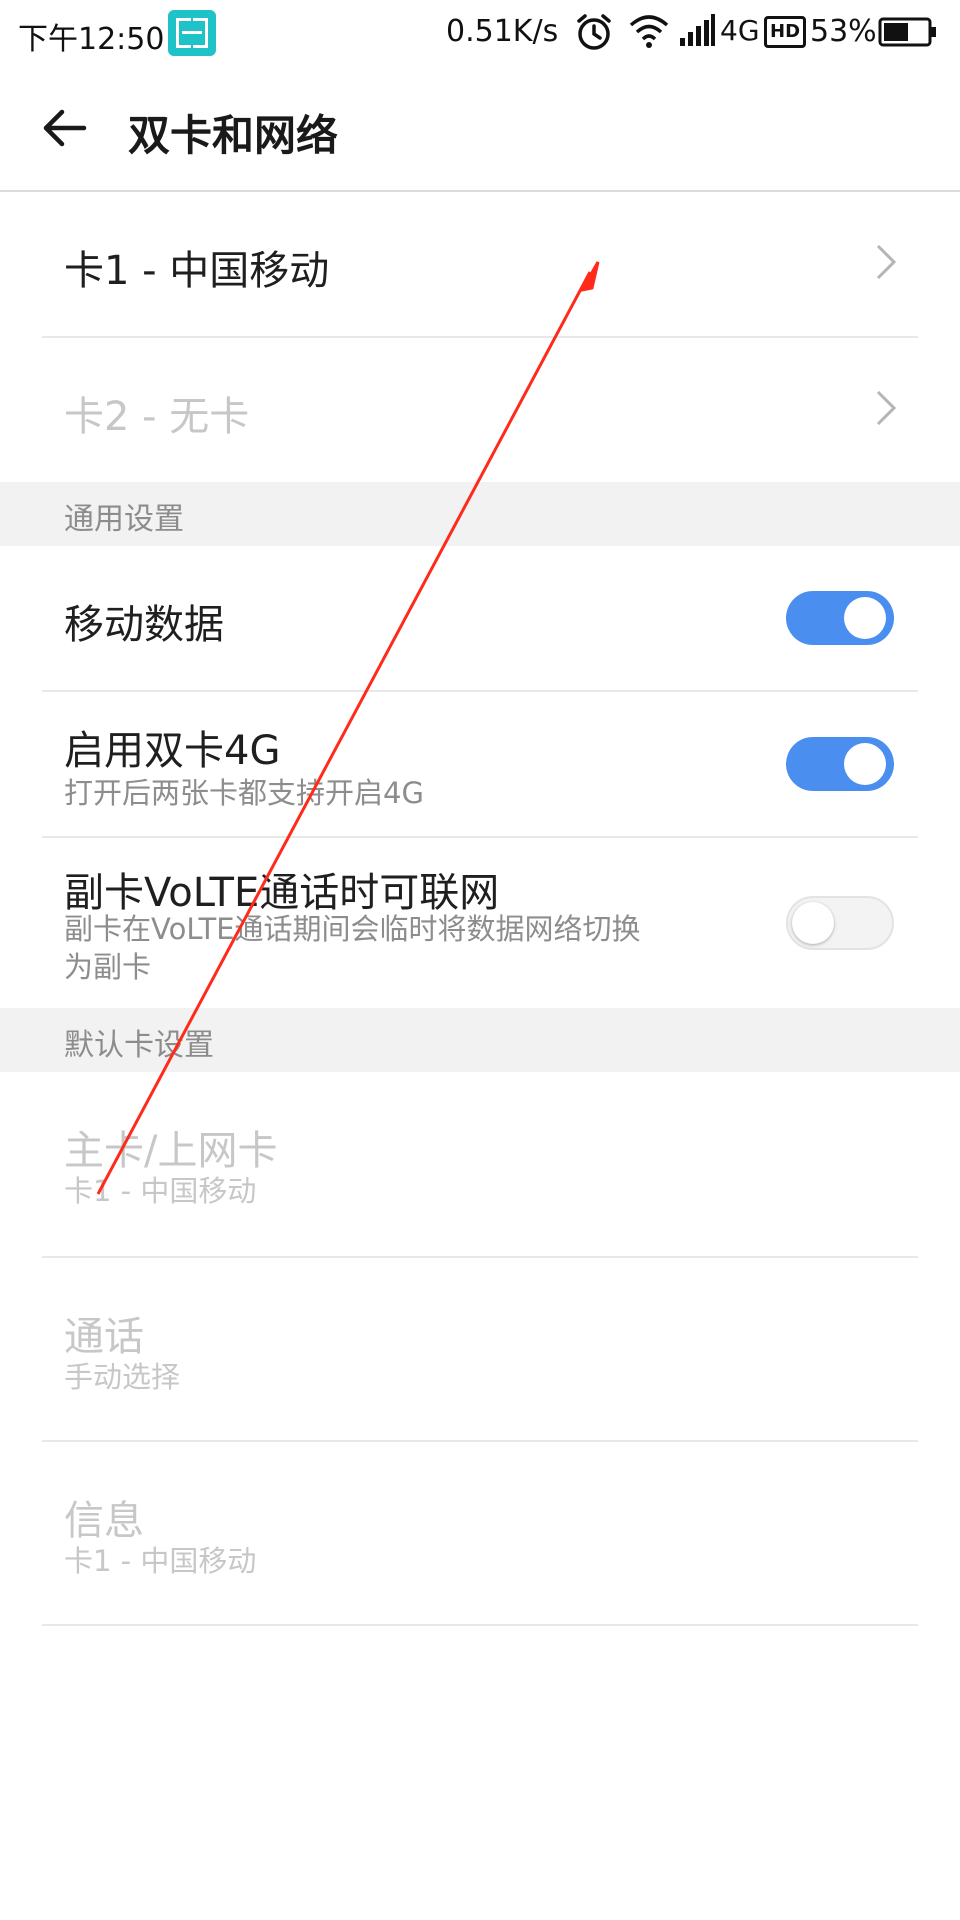 This screenshot has height=1920, width=960. What do you see at coordinates (480, 264) in the screenshot?
I see `sim1-row: 卡1 - 中国移动` at bounding box center [480, 264].